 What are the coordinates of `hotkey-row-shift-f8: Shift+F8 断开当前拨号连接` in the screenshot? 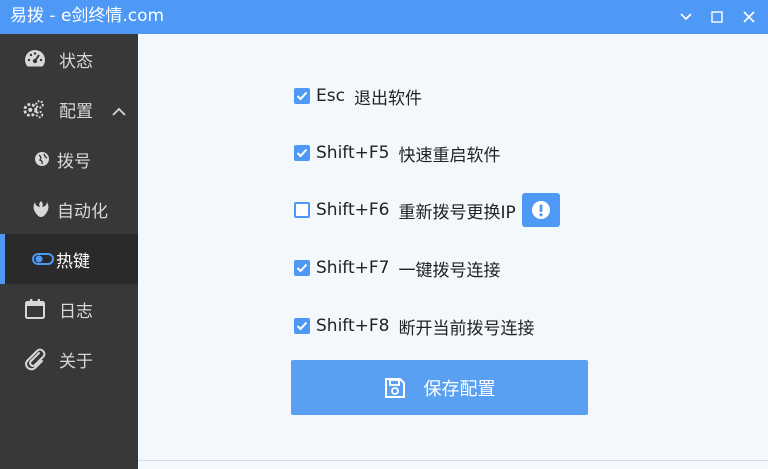 It's located at (414, 326).